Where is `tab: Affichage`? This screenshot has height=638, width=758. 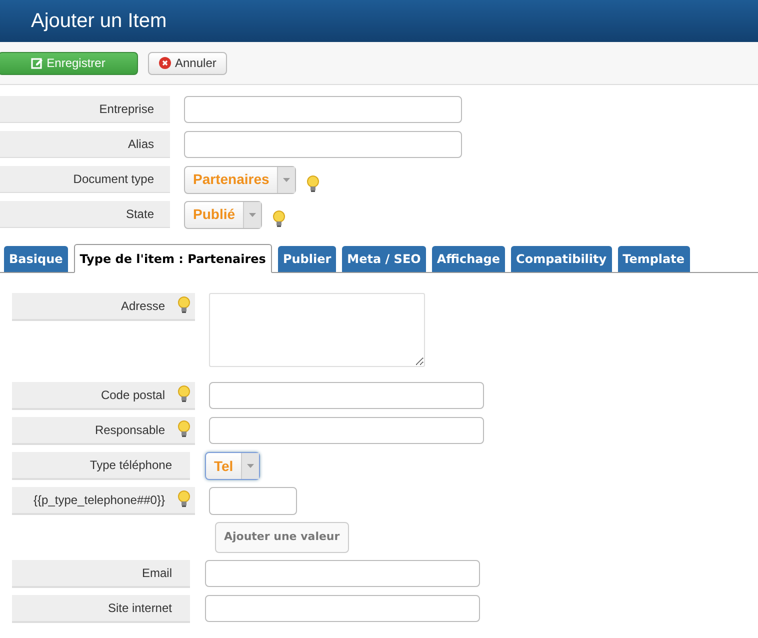 tab: Affichage is located at coordinates (469, 259).